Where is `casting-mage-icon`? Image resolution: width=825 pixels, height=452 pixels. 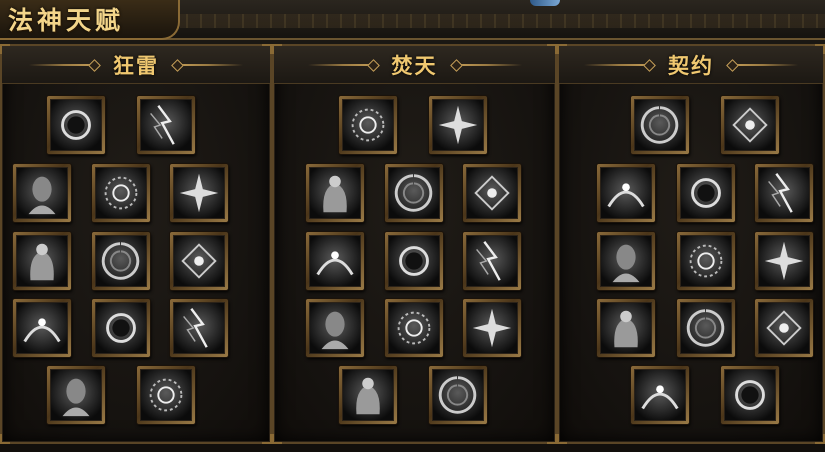
casting-mage-icon is located at coordinates (335, 193).